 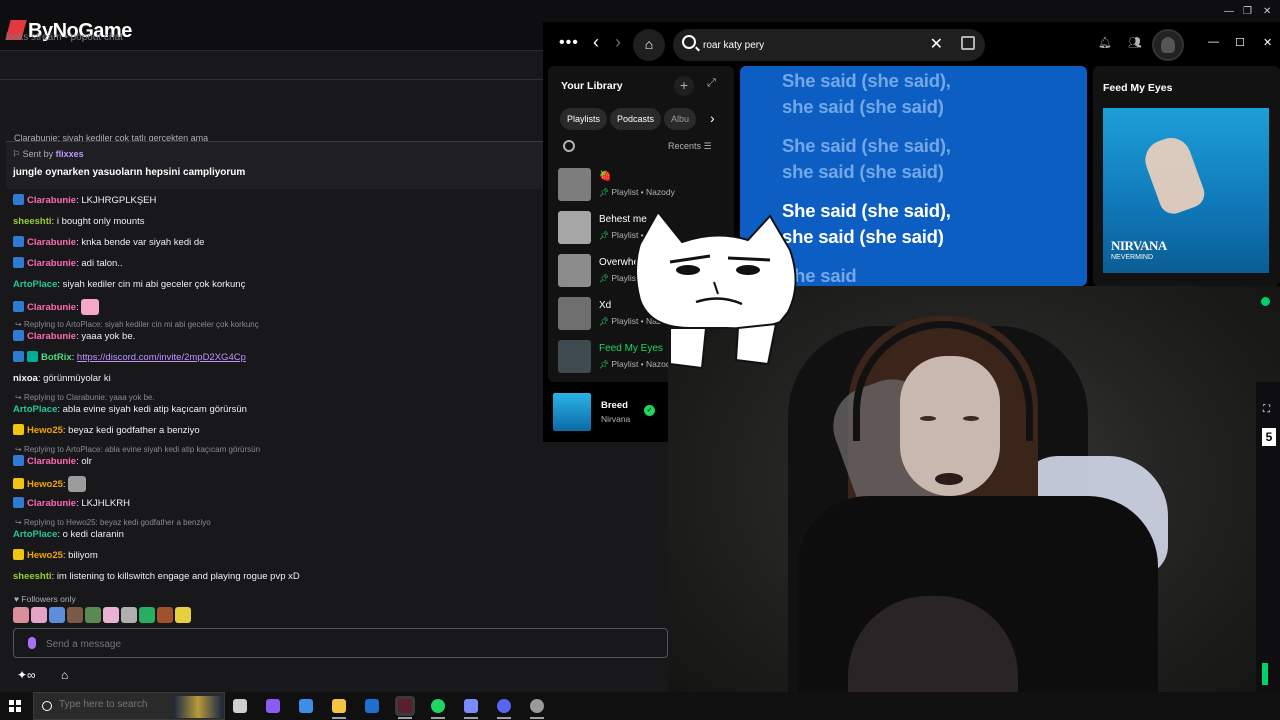 I want to click on now-playing-bar: Breed Nirvana ✓, so click(x=605, y=413).